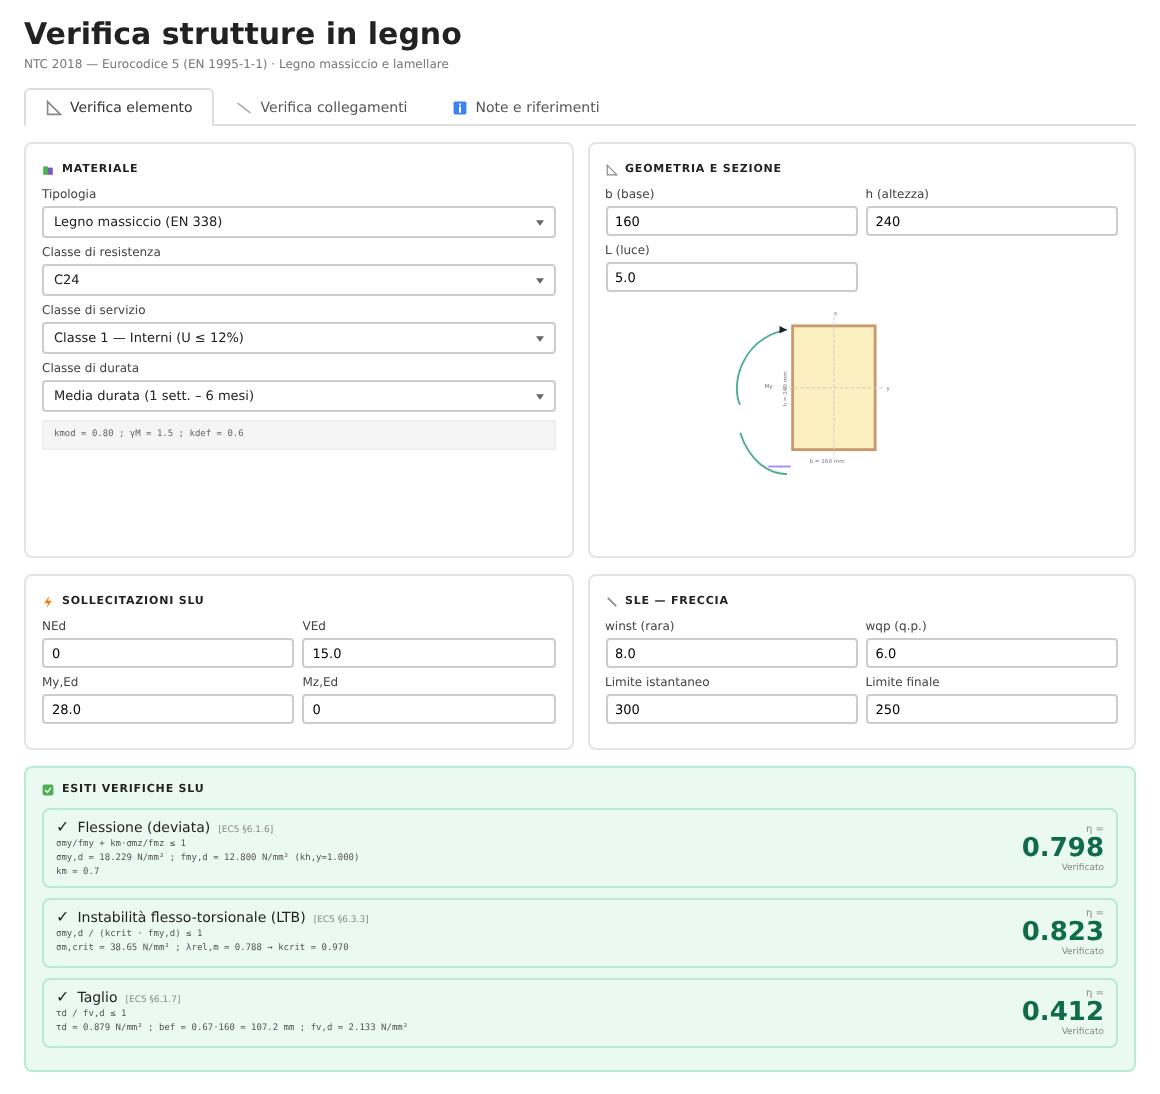  What do you see at coordinates (1062, 1014) in the screenshot?
I see `eta-value: 0.412` at bounding box center [1062, 1014].